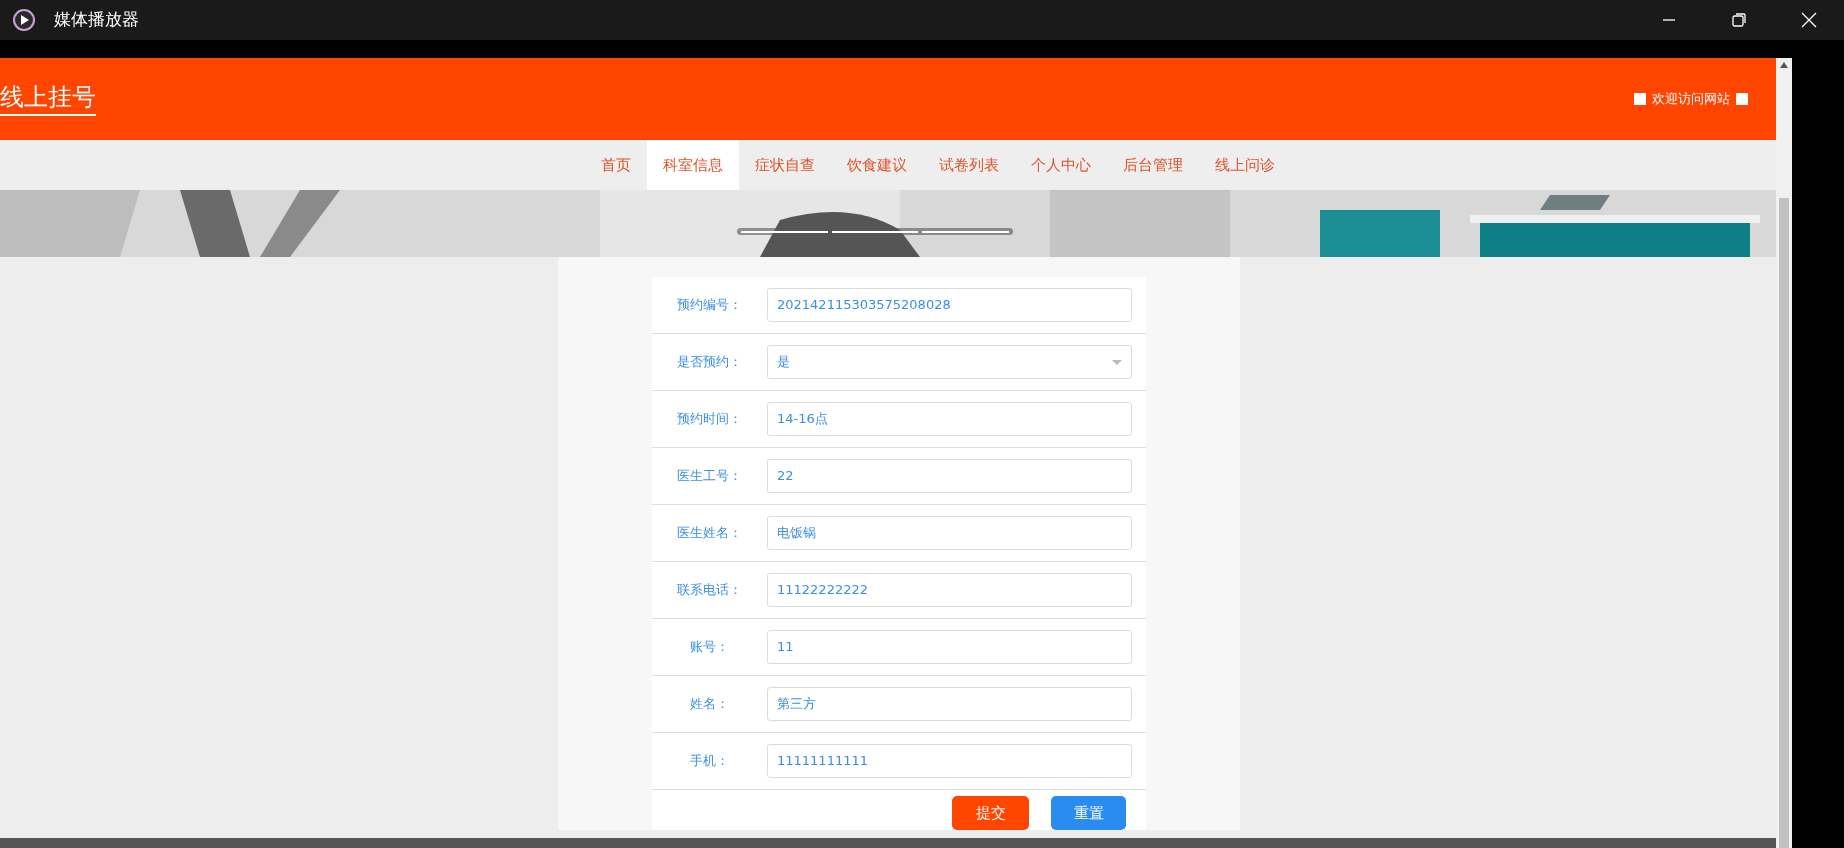 Image resolution: width=1844 pixels, height=848 pixels. Describe the element at coordinates (709, 533) in the screenshot. I see `field-label: 医生姓名：` at that location.